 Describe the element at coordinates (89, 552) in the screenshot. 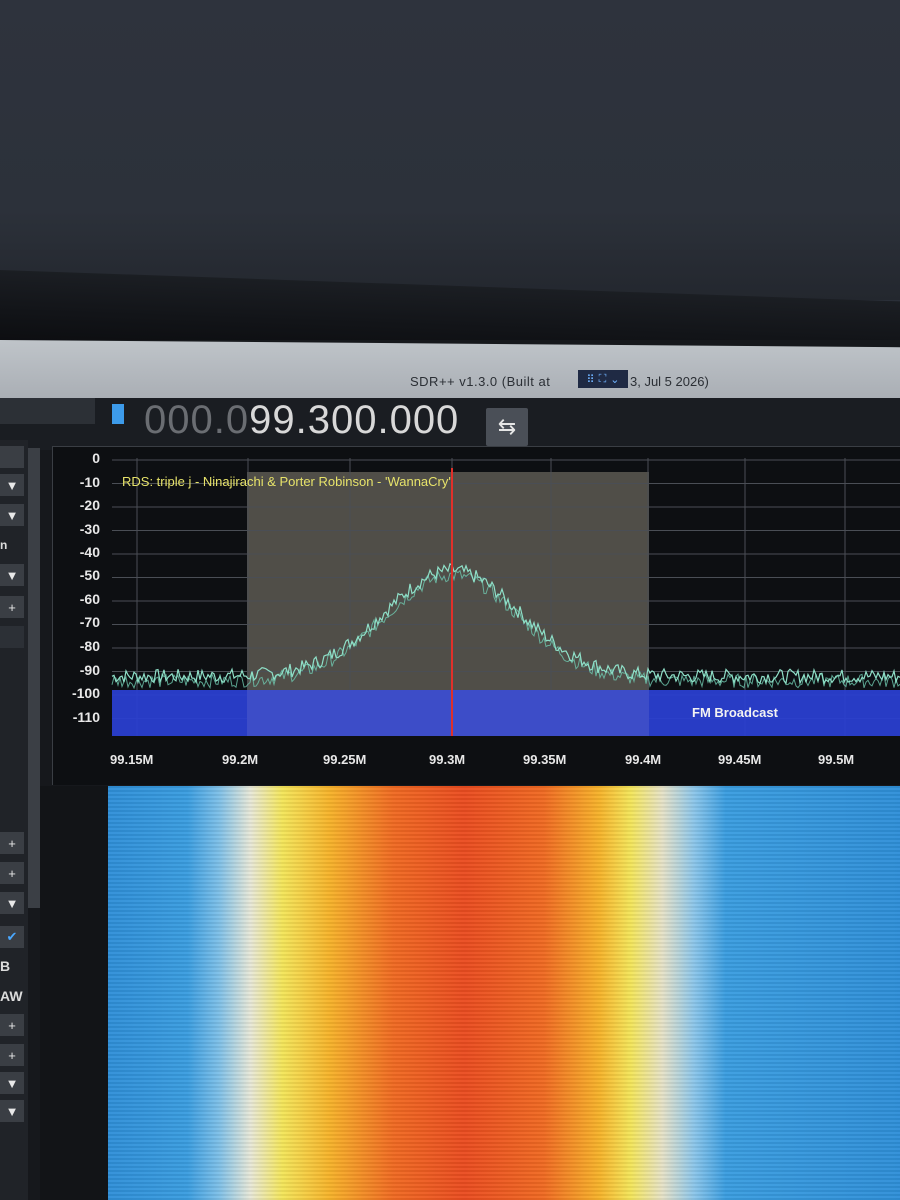

I see `y-tick-label: -40` at that location.